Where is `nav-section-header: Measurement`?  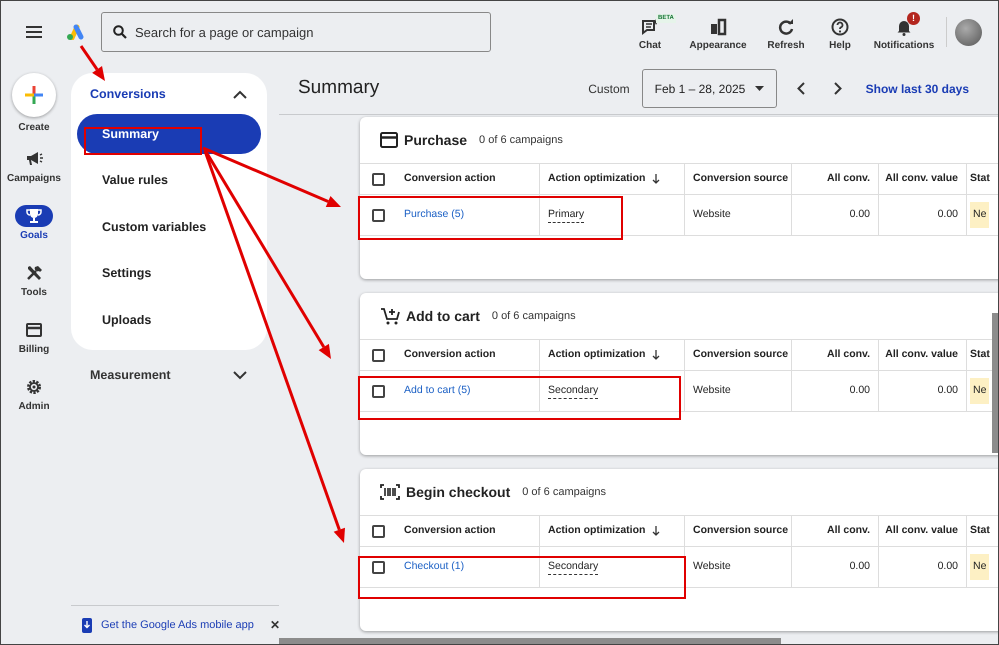 nav-section-header: Measurement is located at coordinates (169, 376).